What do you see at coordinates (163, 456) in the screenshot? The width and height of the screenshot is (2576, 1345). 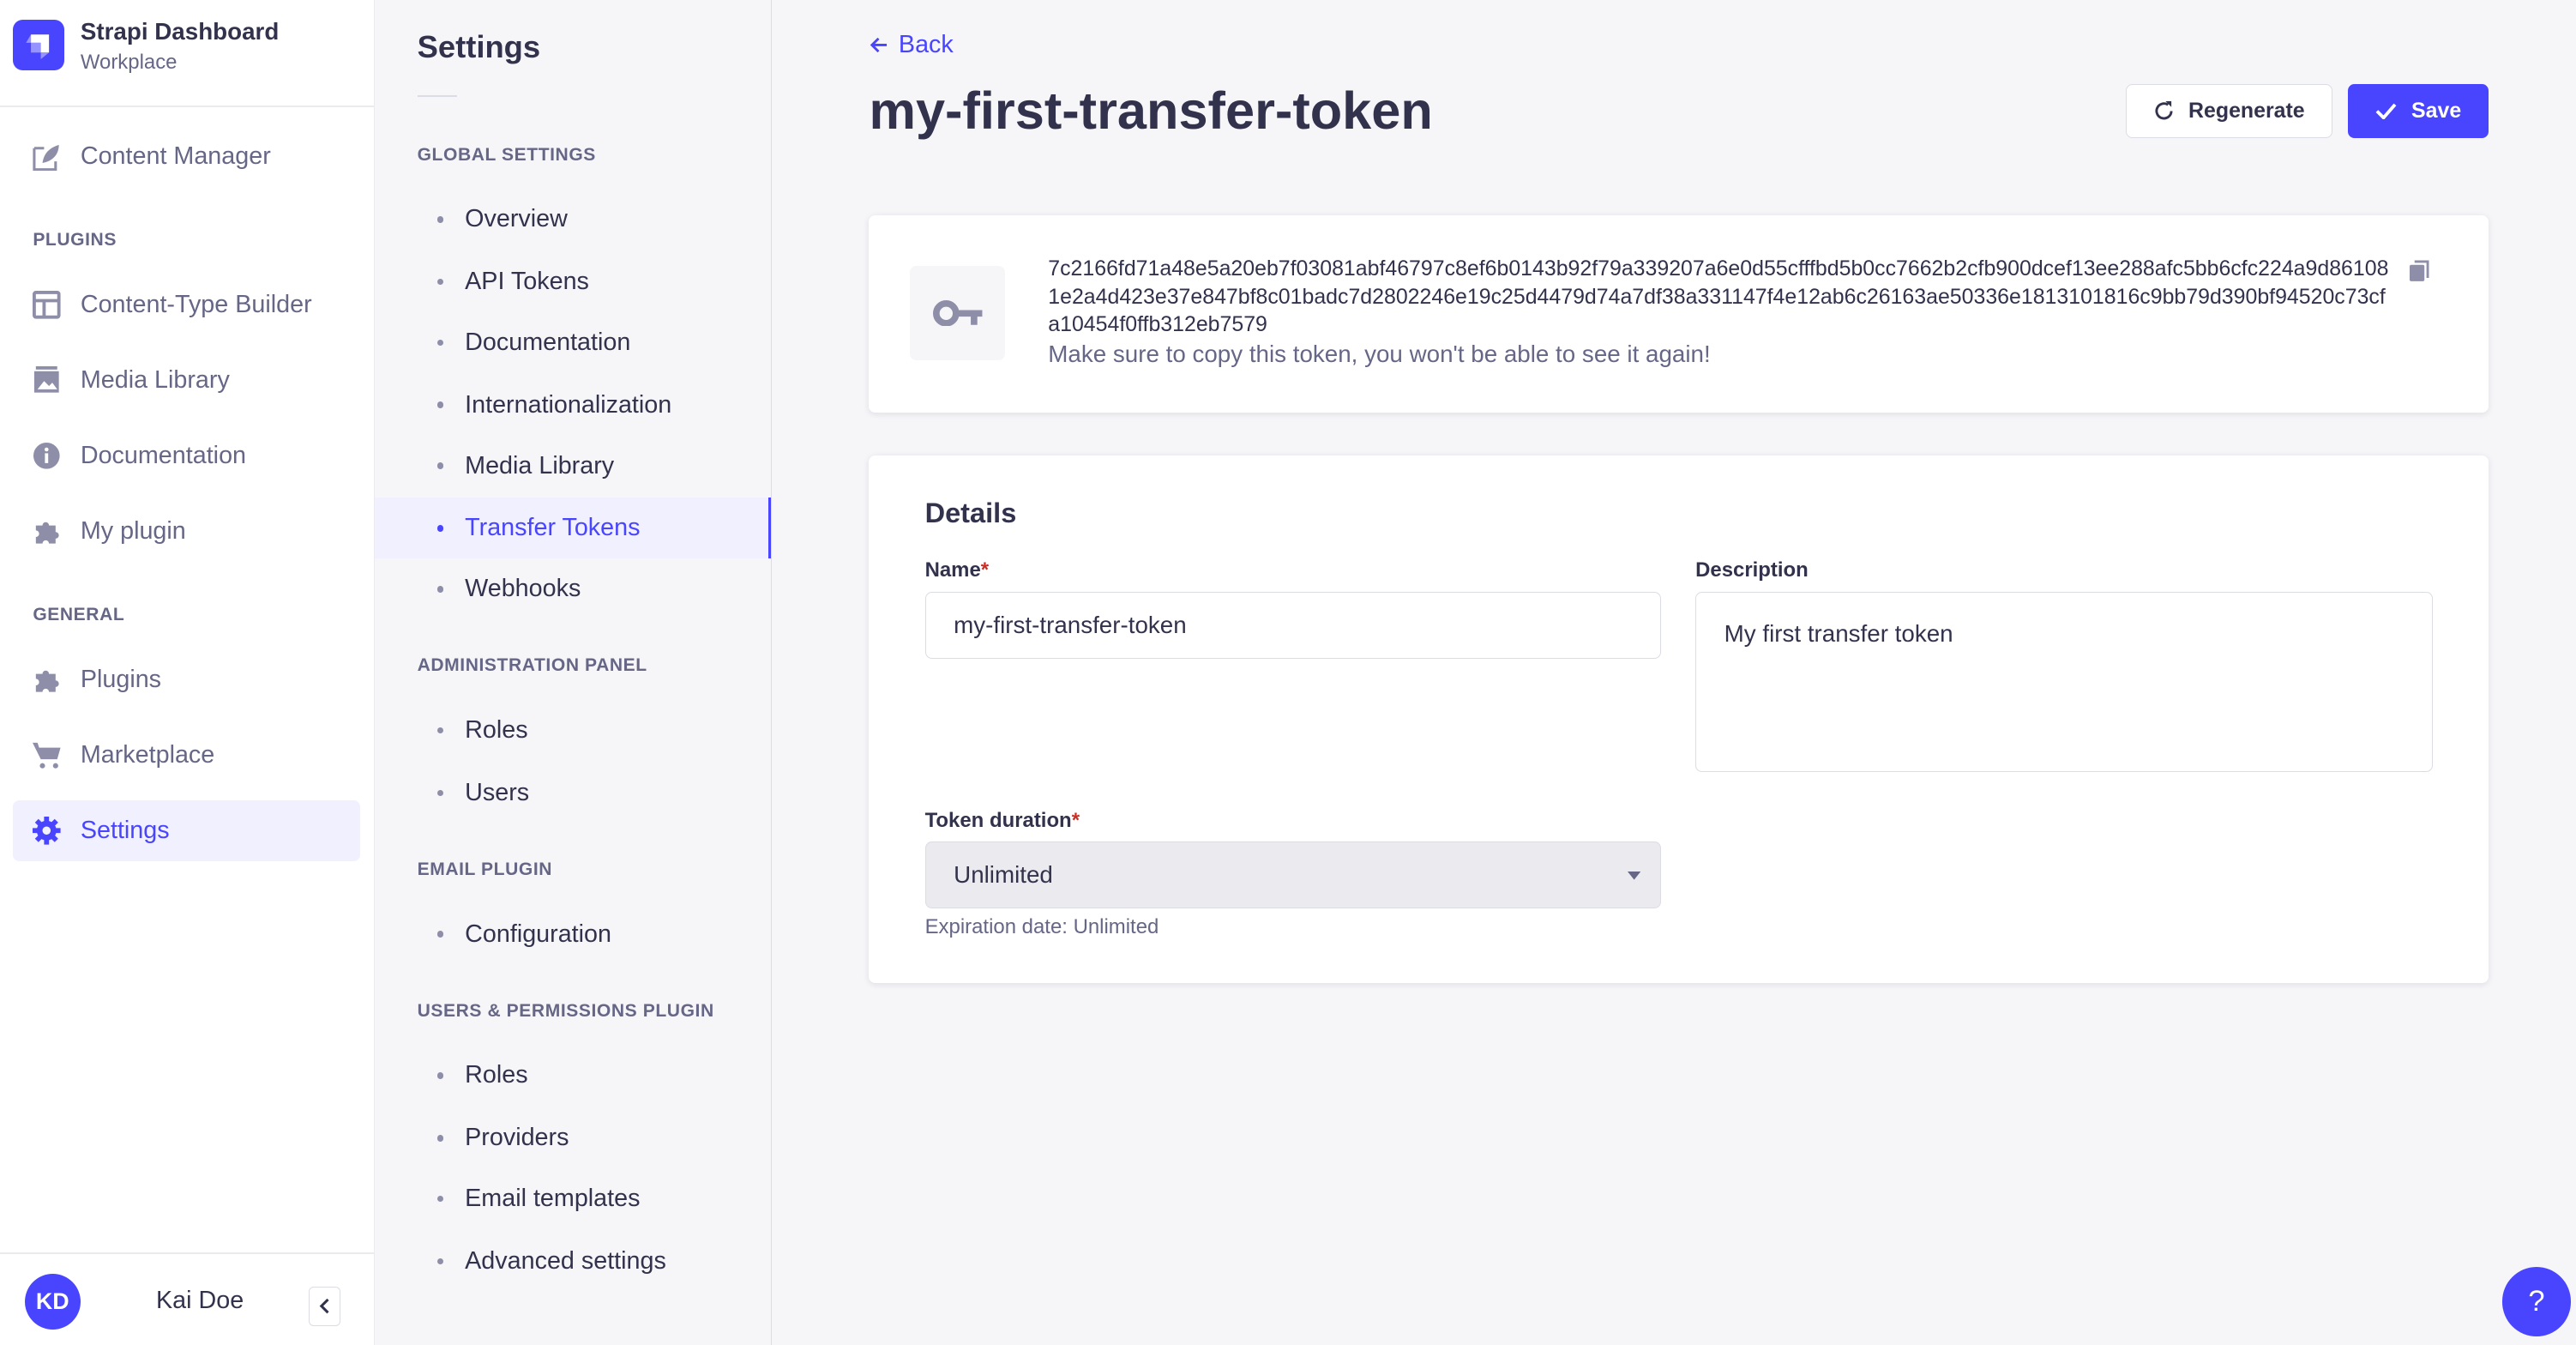 I see `nav-label: Documentation` at bounding box center [163, 456].